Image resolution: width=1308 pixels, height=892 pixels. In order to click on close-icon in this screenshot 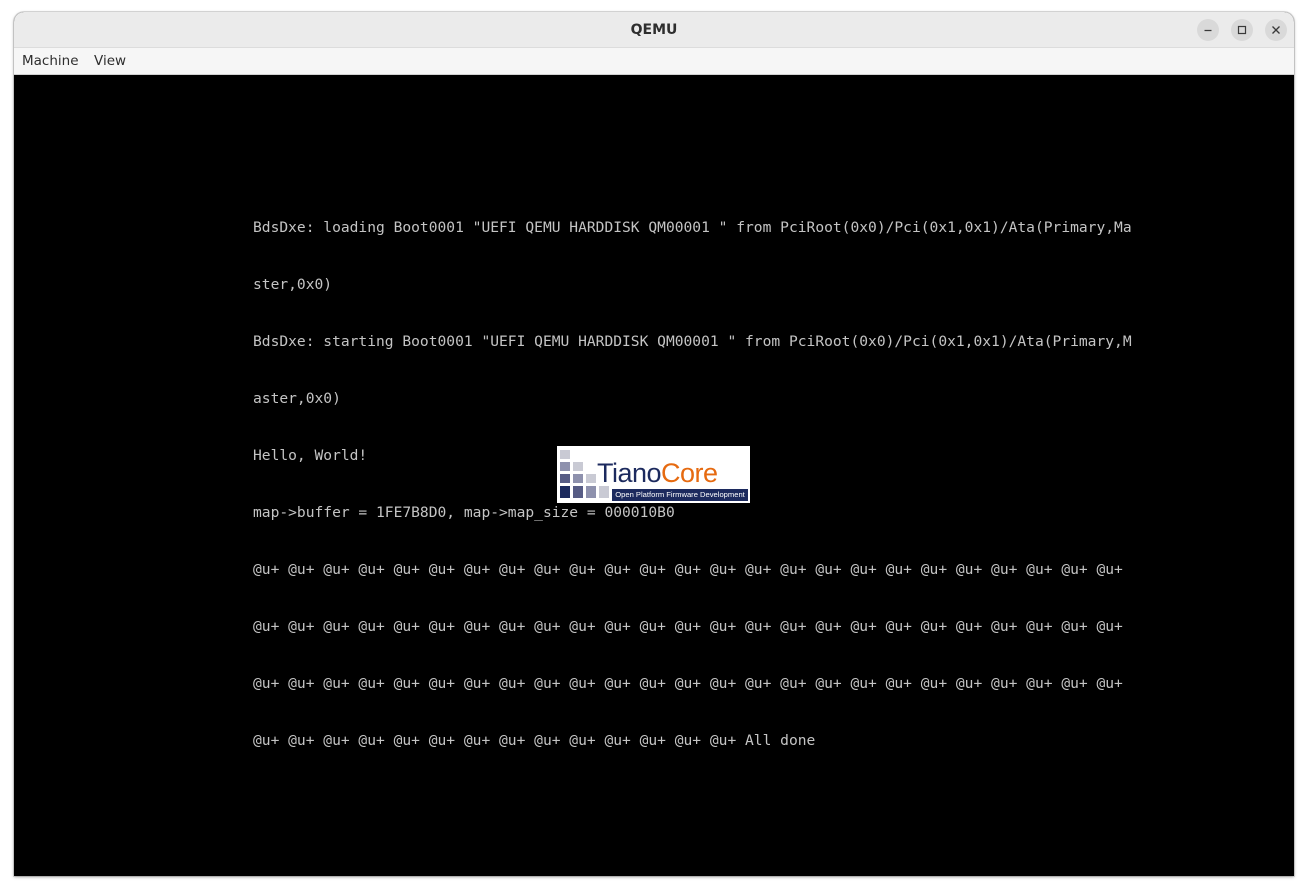, I will do `click(1276, 30)`.